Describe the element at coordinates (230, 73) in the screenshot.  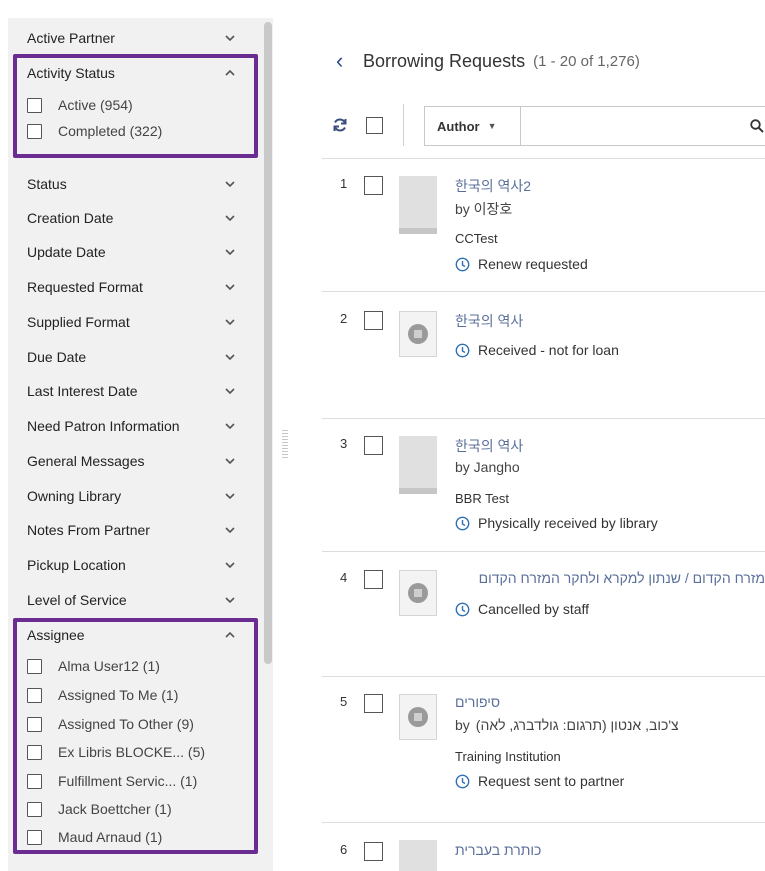
I see `chevron-up-icon` at that location.